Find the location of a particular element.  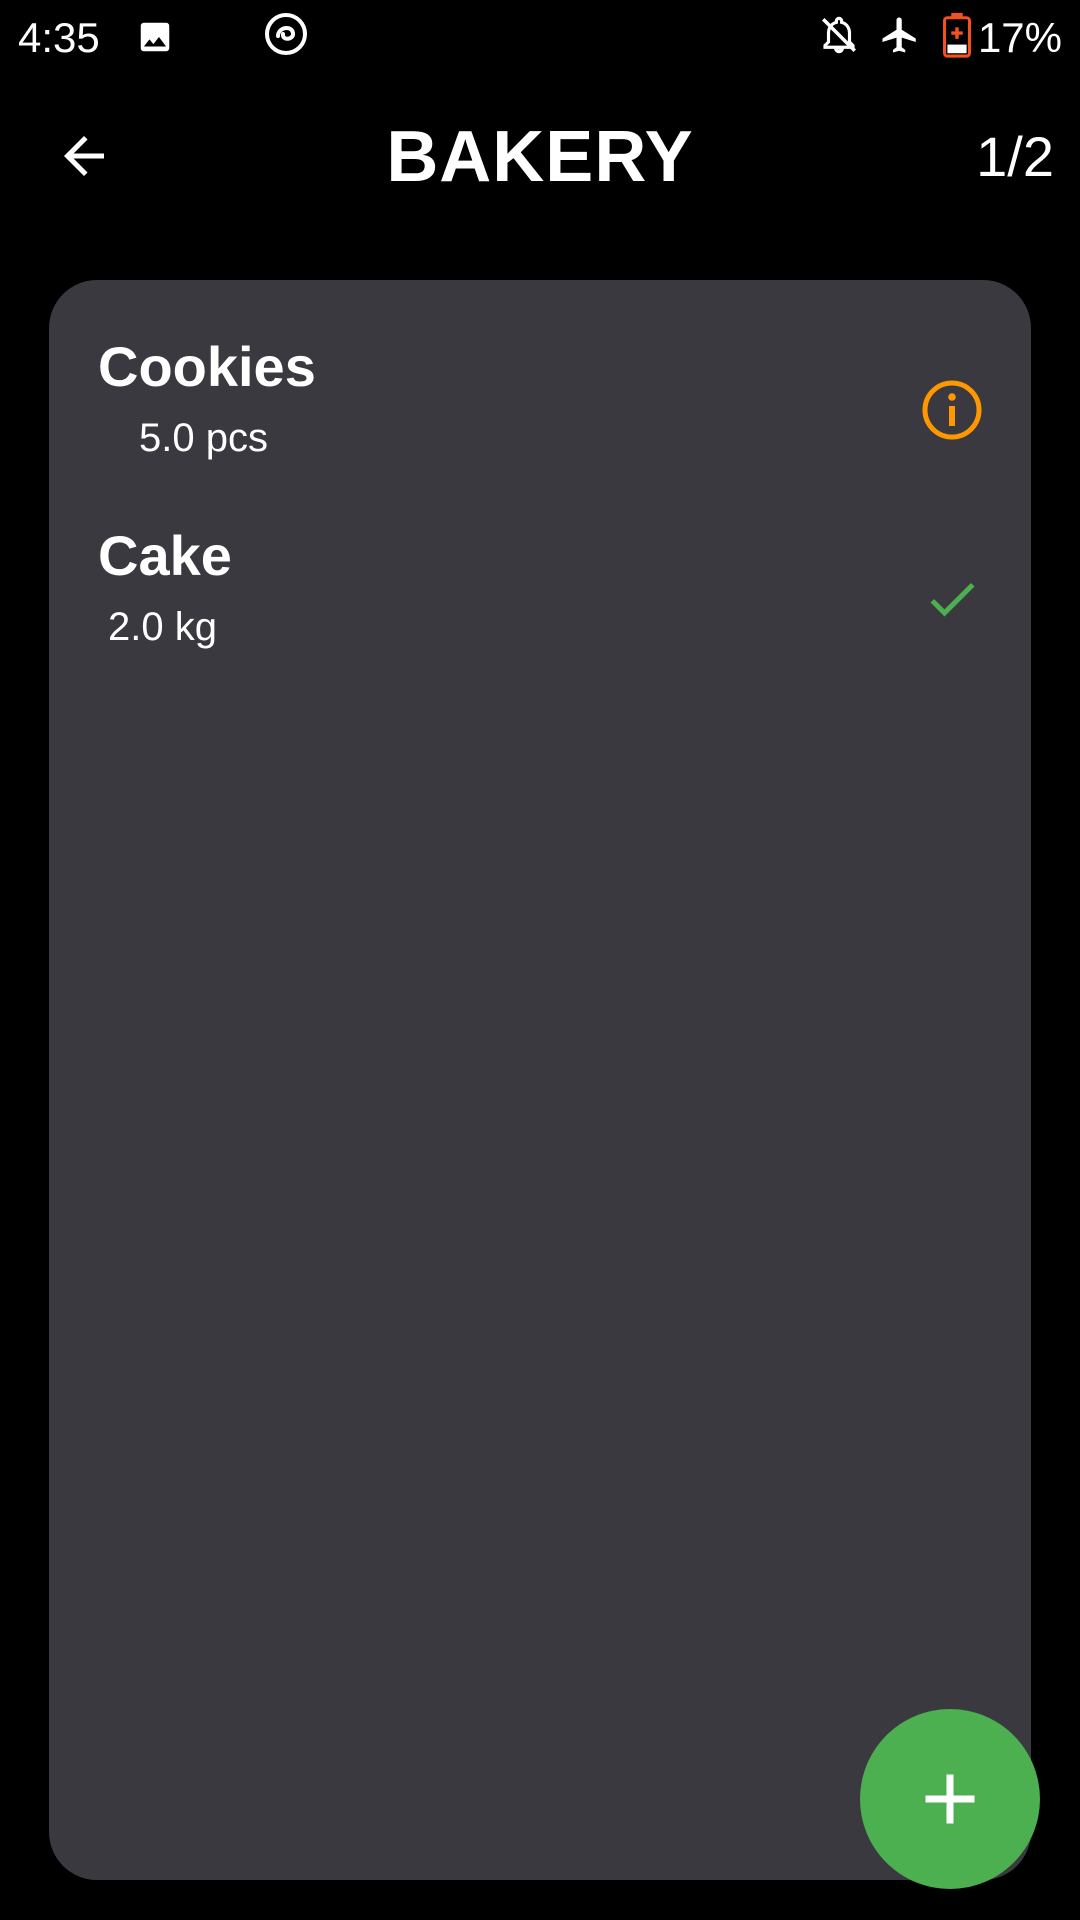

item-name: Cake is located at coordinates (165, 555).